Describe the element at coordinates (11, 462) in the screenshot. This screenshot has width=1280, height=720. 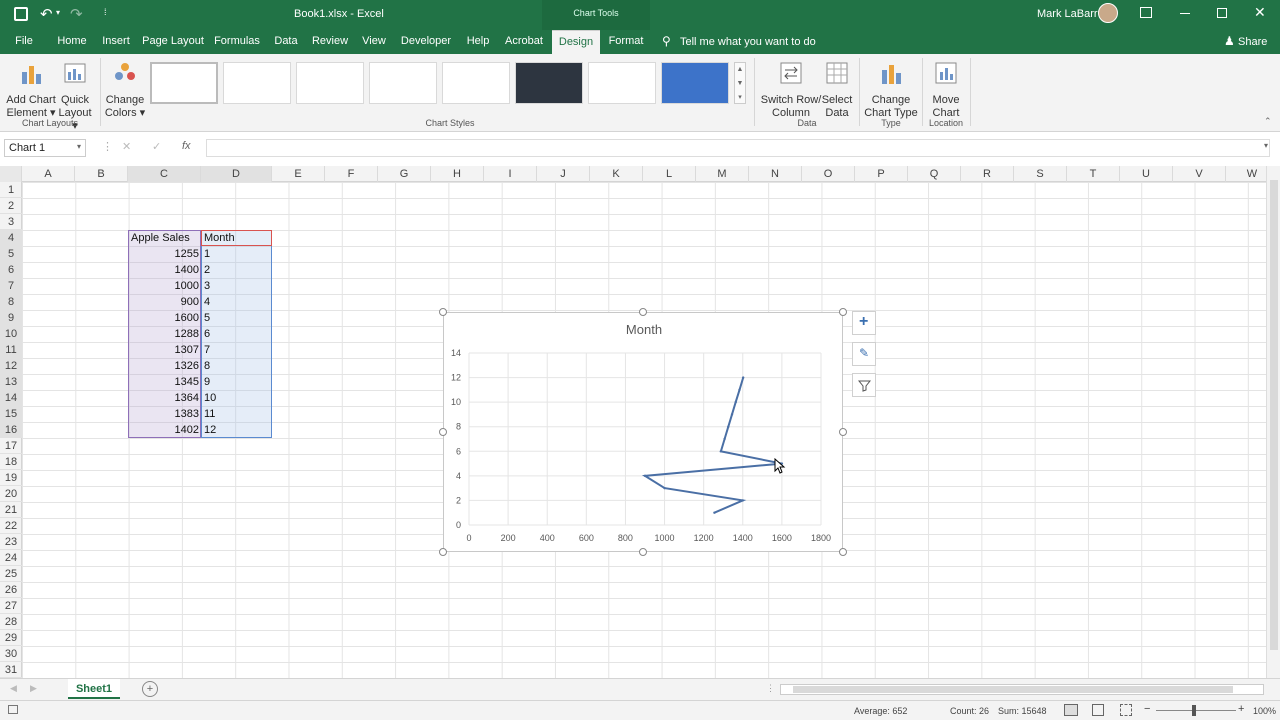
I see `row-header: 18` at that location.